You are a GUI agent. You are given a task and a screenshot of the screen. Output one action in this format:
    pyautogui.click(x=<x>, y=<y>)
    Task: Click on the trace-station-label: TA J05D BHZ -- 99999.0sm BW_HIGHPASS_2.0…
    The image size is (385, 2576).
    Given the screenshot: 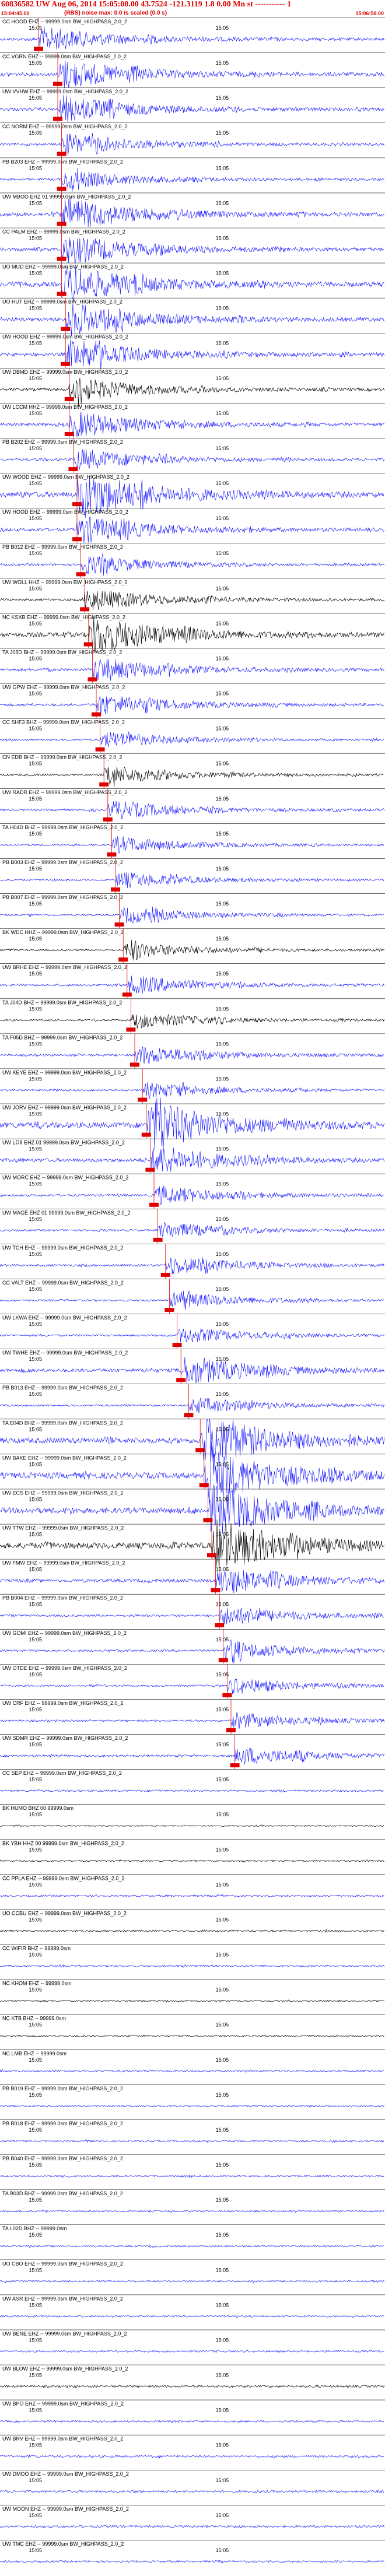 What is the action you would take?
    pyautogui.click(x=62, y=652)
    